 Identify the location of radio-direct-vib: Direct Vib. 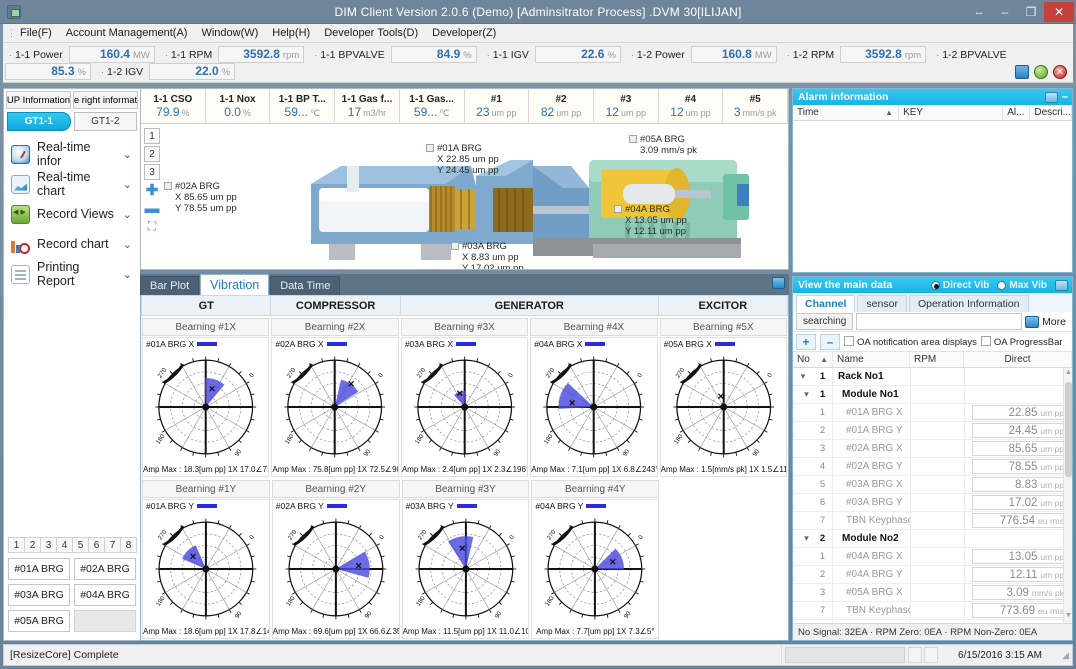
(959, 285).